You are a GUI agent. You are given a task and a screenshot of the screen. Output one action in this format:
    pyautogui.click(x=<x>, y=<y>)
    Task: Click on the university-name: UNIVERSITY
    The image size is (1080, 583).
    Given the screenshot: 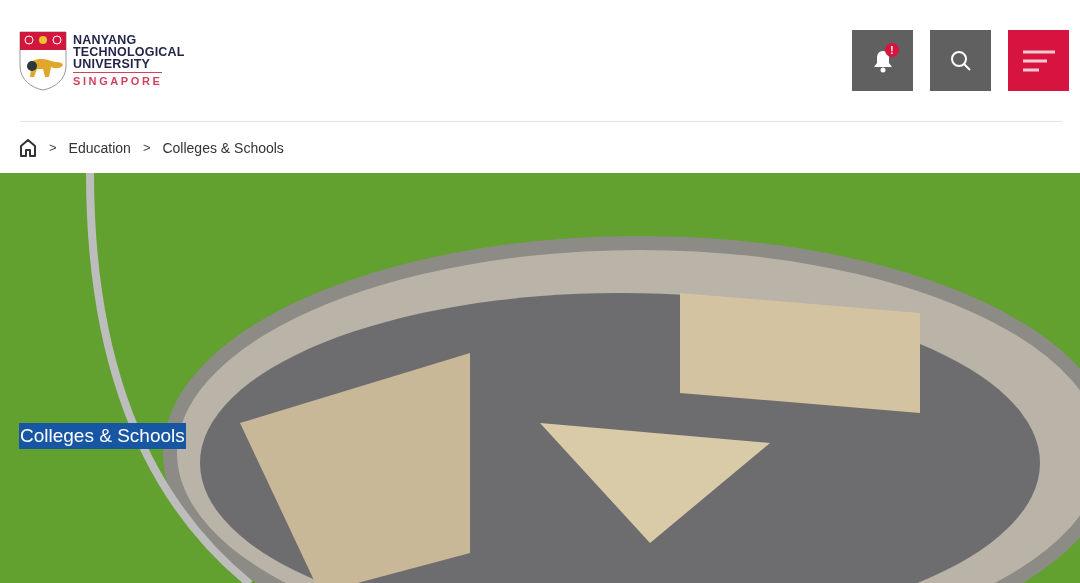 What is the action you would take?
    pyautogui.click(x=112, y=64)
    